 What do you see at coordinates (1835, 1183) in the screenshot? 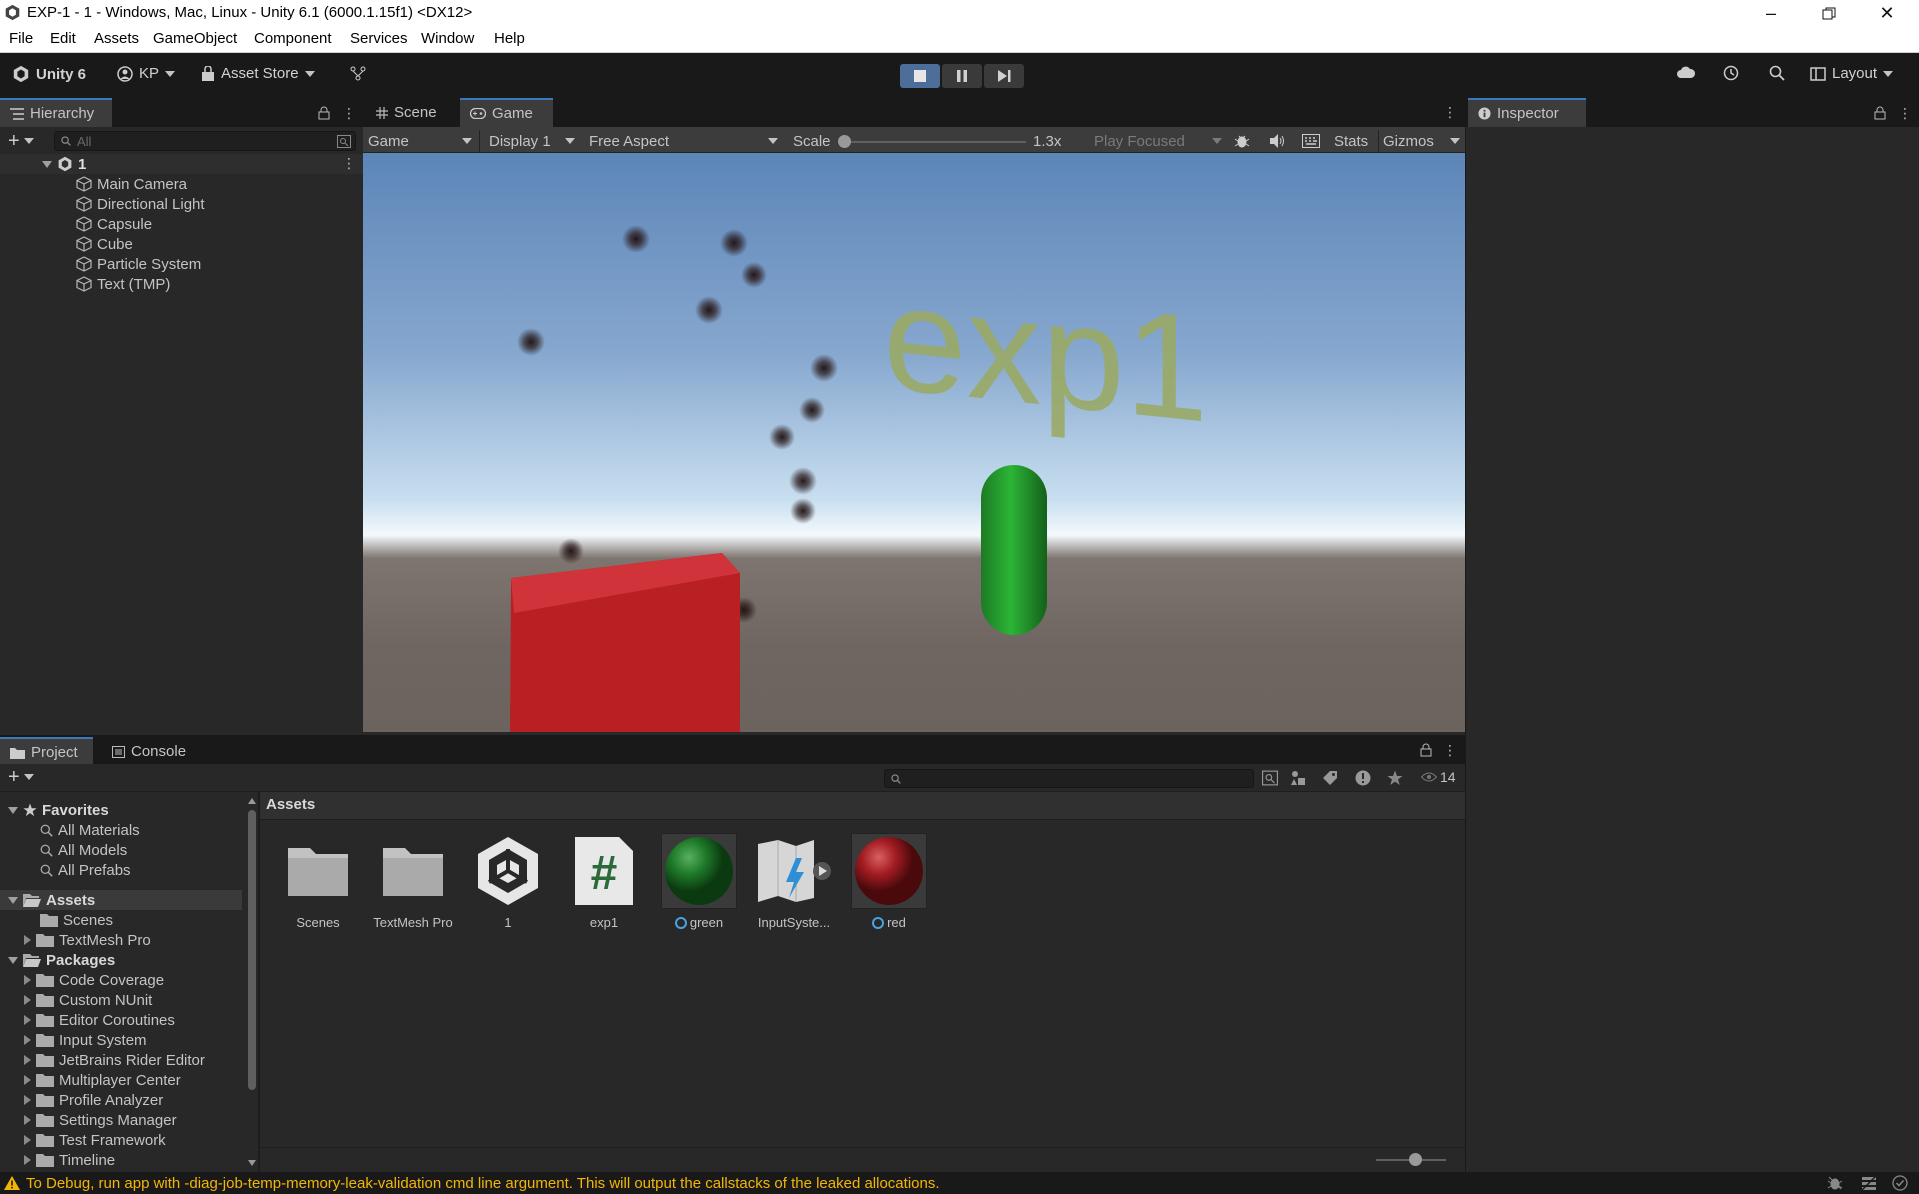
I see `debug-mode-icon` at bounding box center [1835, 1183].